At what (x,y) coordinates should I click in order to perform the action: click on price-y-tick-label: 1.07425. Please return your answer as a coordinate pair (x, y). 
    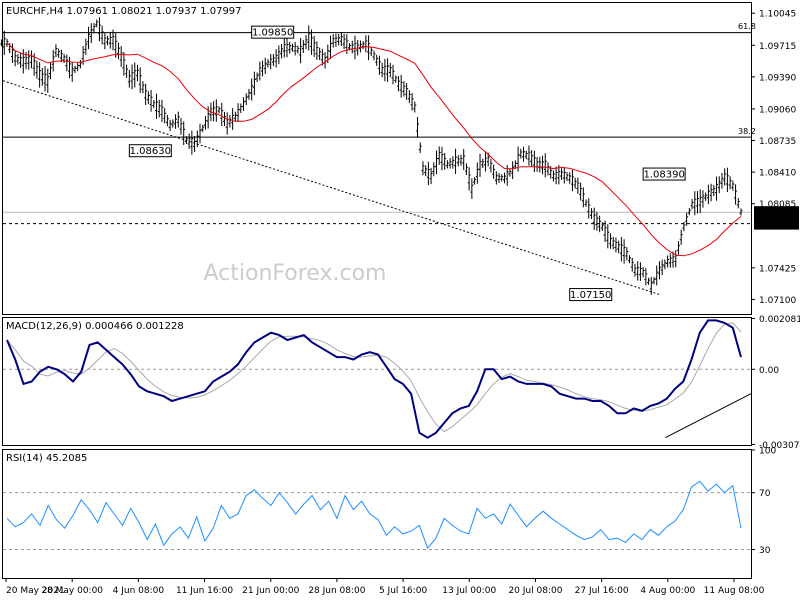
    Looking at the image, I should click on (777, 269).